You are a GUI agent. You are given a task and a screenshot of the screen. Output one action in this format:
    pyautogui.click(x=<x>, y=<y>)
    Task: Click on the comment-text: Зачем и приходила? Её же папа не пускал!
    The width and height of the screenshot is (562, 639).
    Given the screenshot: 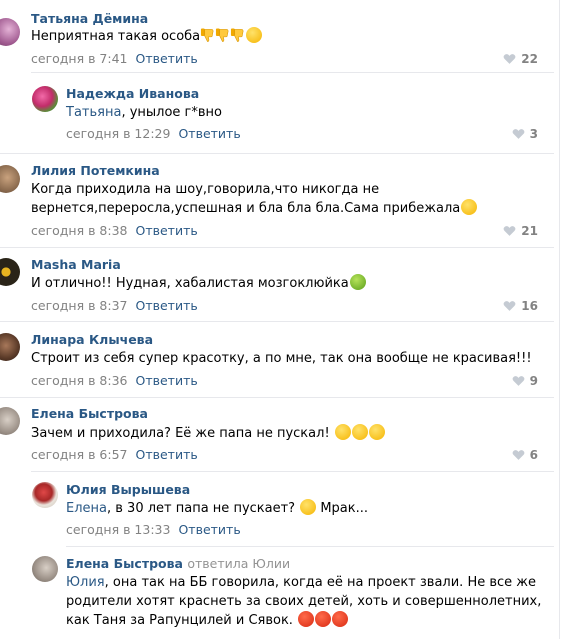 What is the action you would take?
    pyautogui.click(x=208, y=433)
    